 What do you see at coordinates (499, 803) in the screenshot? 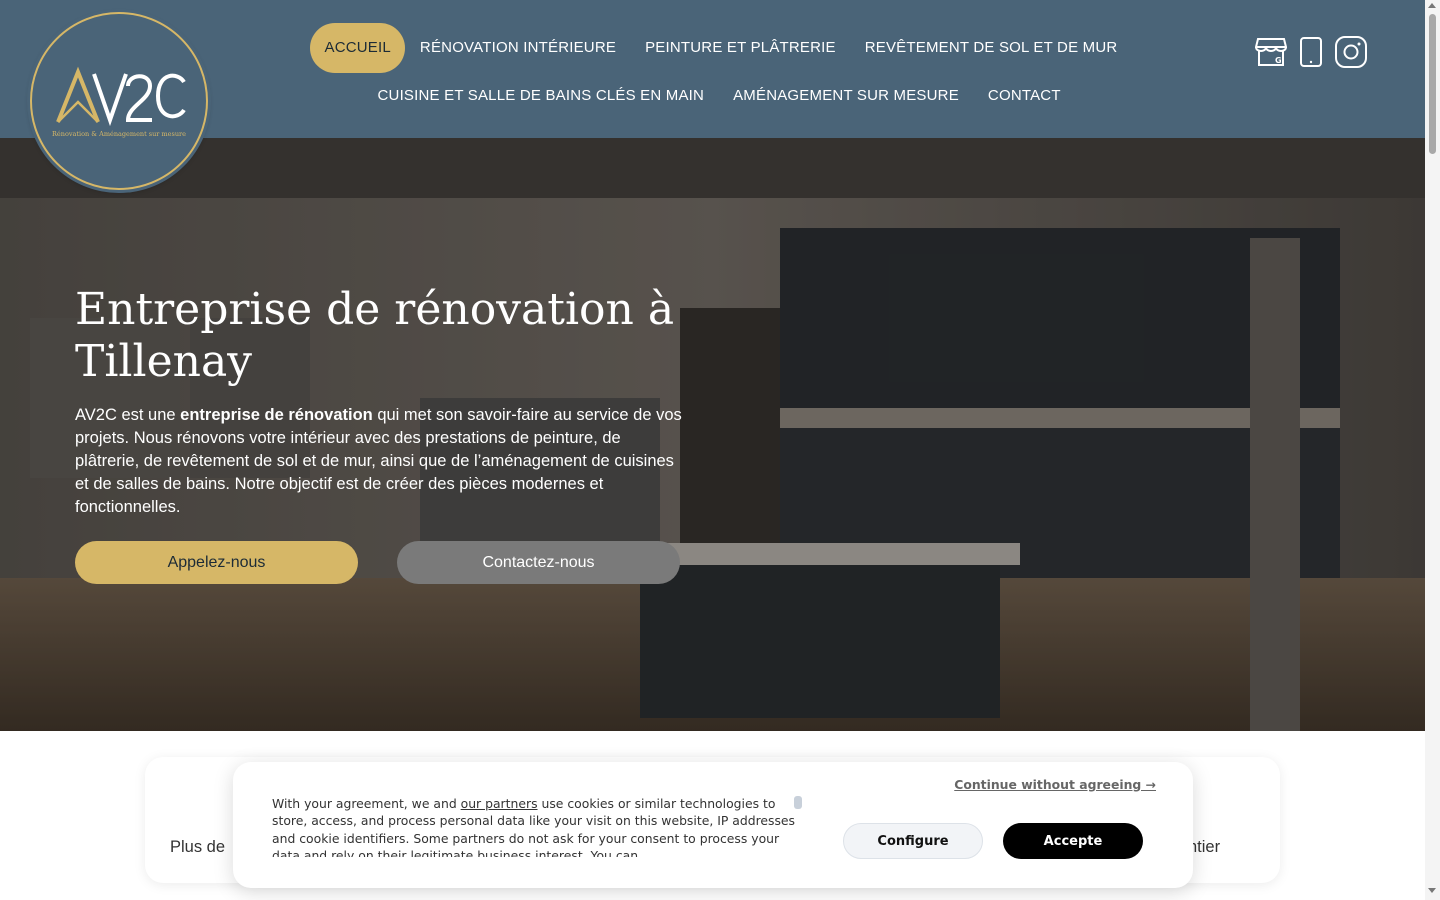
I see `partners-link: our partners` at bounding box center [499, 803].